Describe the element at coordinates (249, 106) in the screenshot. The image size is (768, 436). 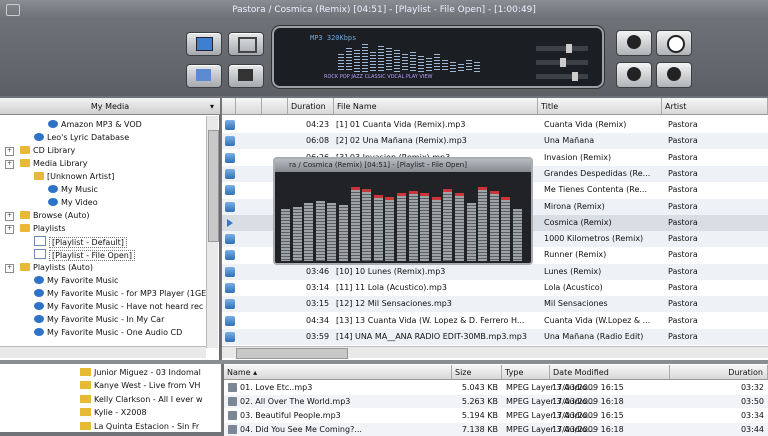
I see `column-blank` at that location.